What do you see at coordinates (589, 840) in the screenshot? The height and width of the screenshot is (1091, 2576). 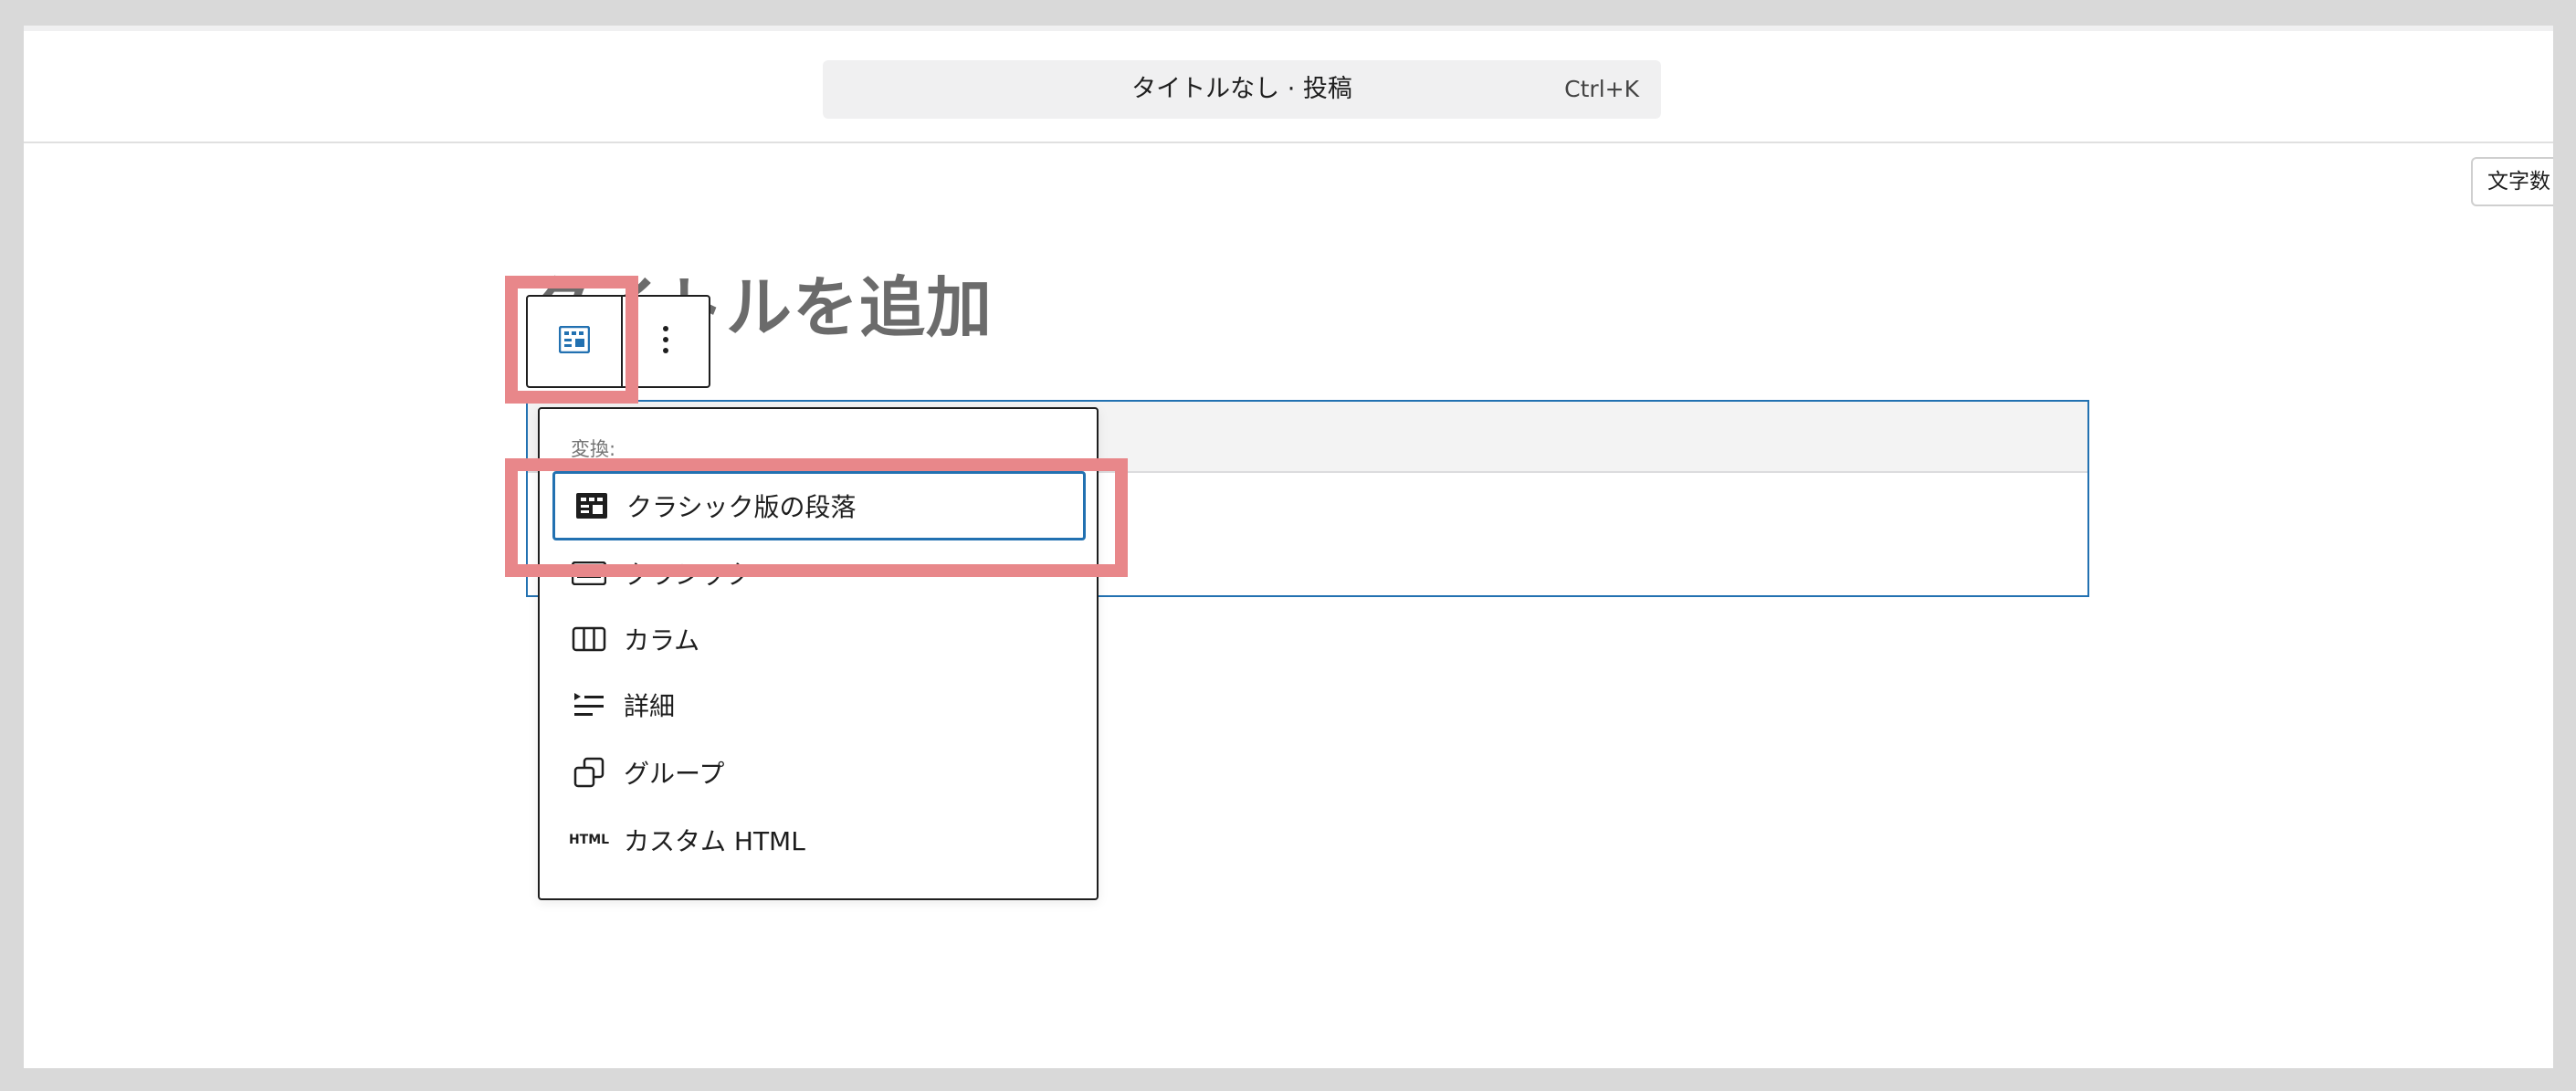 I see `html-icon: HTML` at bounding box center [589, 840].